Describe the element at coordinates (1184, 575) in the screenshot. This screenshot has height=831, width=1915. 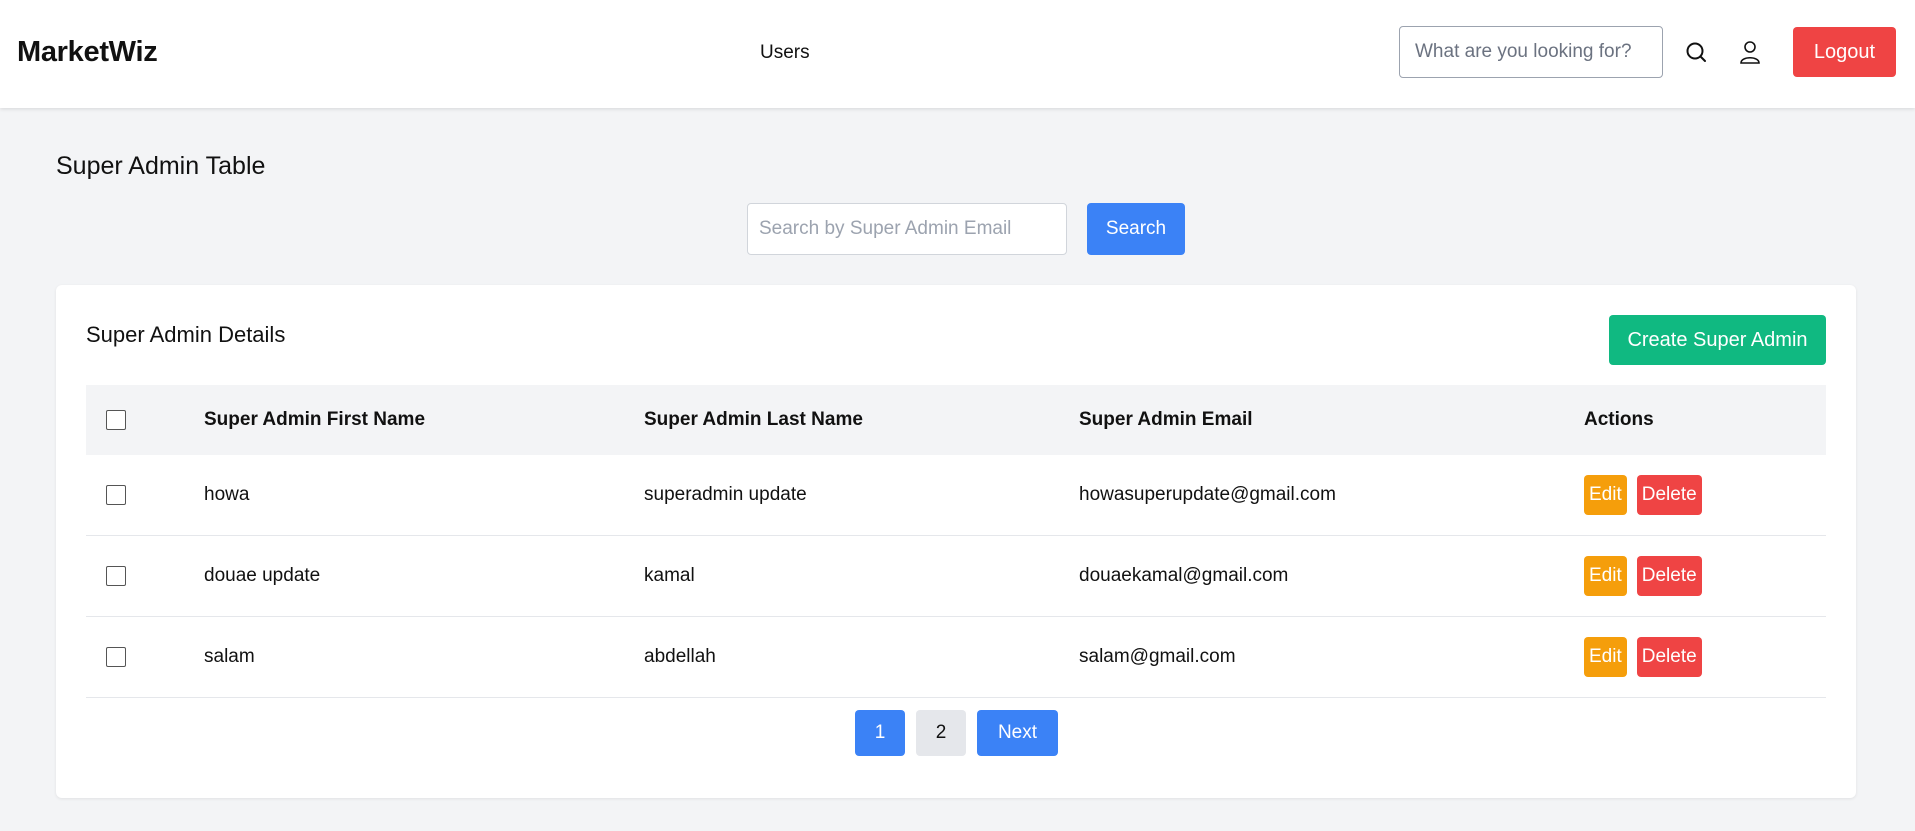
I see `cell-email: douaekamal@gmail.com` at that location.